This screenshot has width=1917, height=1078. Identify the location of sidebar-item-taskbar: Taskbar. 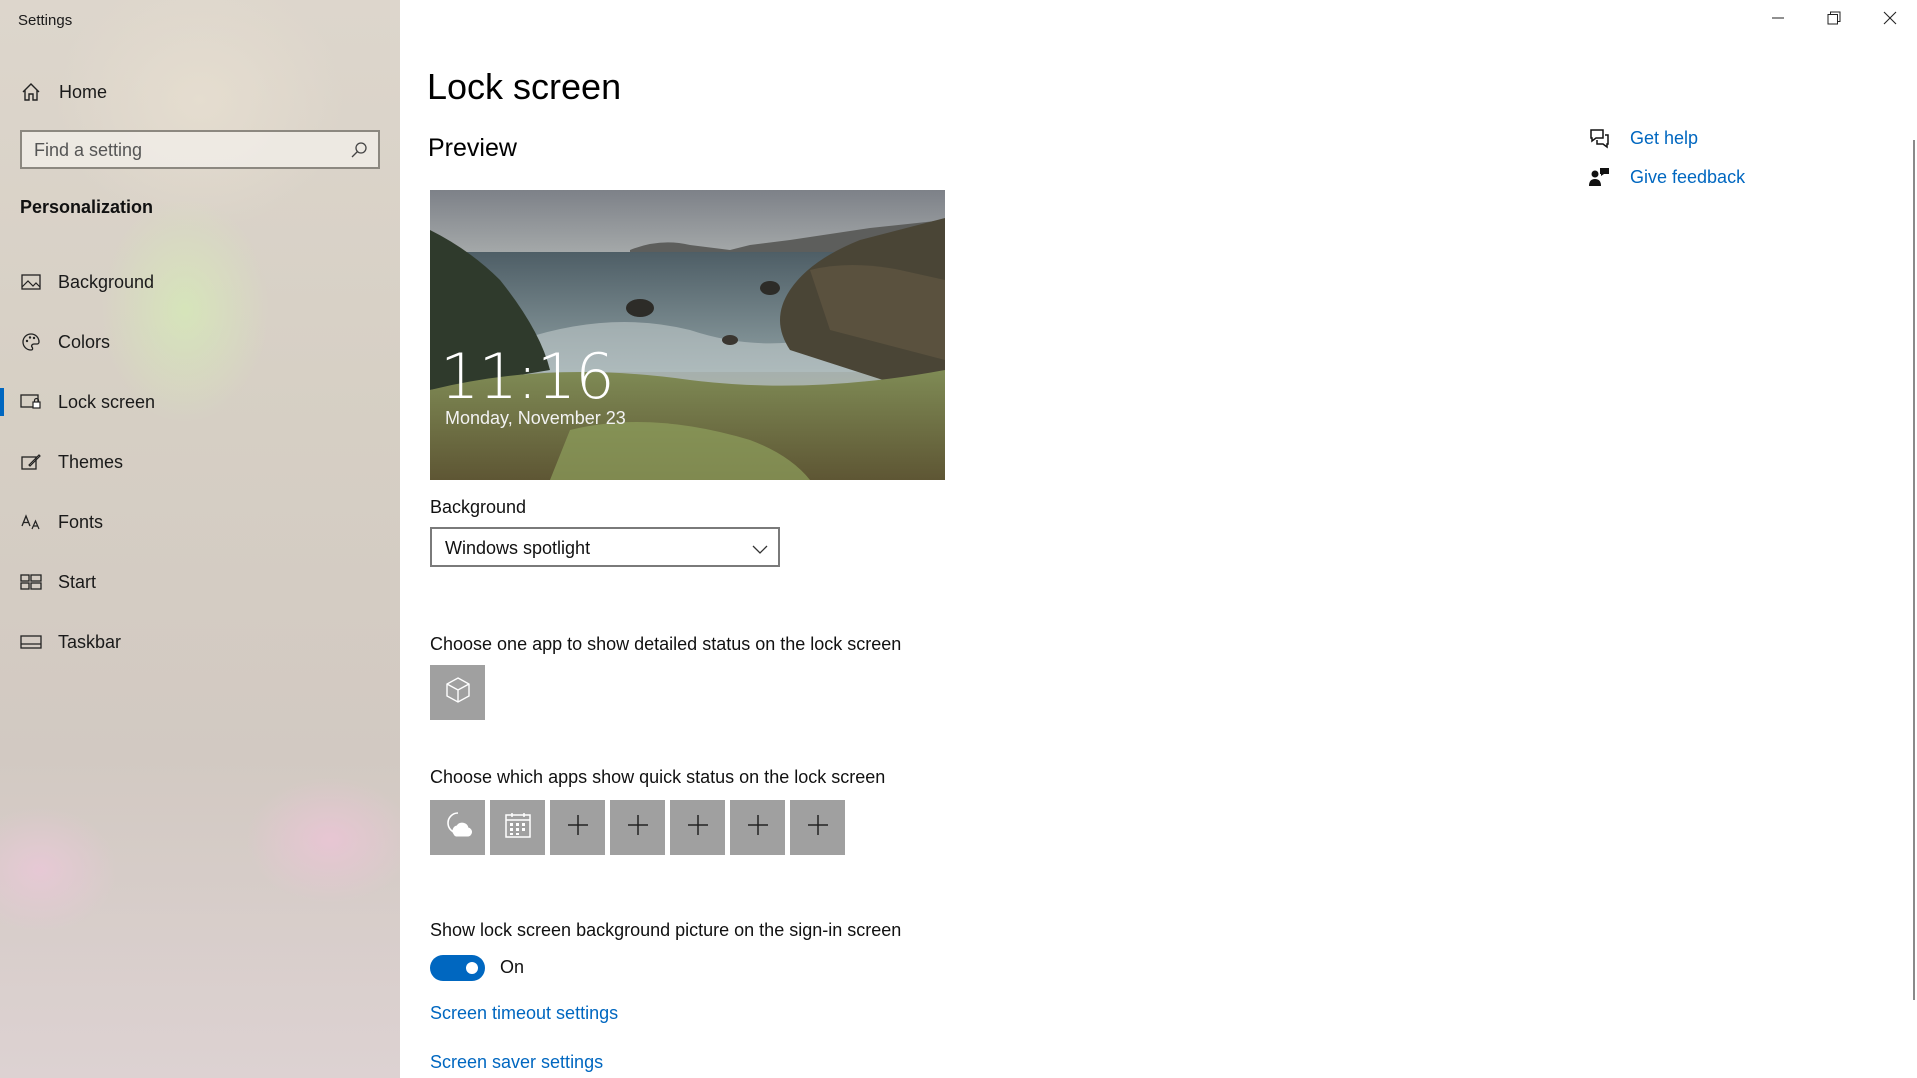
(200, 642).